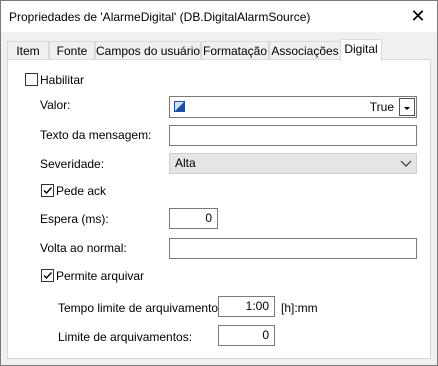 This screenshot has width=438, height=366. I want to click on tab-fonte: Fonte, so click(72, 50).